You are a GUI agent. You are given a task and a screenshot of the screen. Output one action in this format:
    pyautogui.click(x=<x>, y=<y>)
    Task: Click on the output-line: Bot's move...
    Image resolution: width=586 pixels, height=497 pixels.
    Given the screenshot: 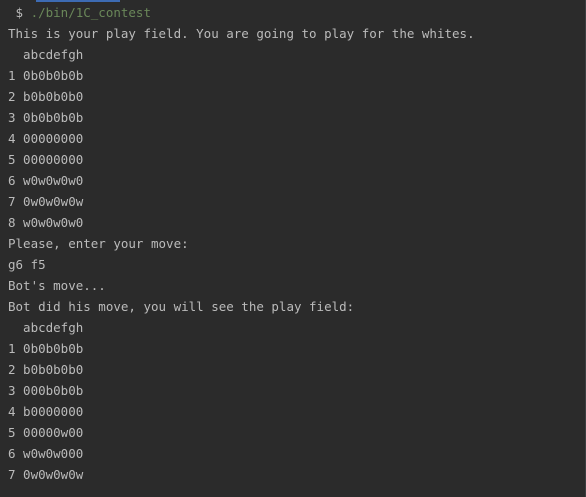 What is the action you would take?
    pyautogui.click(x=57, y=285)
    